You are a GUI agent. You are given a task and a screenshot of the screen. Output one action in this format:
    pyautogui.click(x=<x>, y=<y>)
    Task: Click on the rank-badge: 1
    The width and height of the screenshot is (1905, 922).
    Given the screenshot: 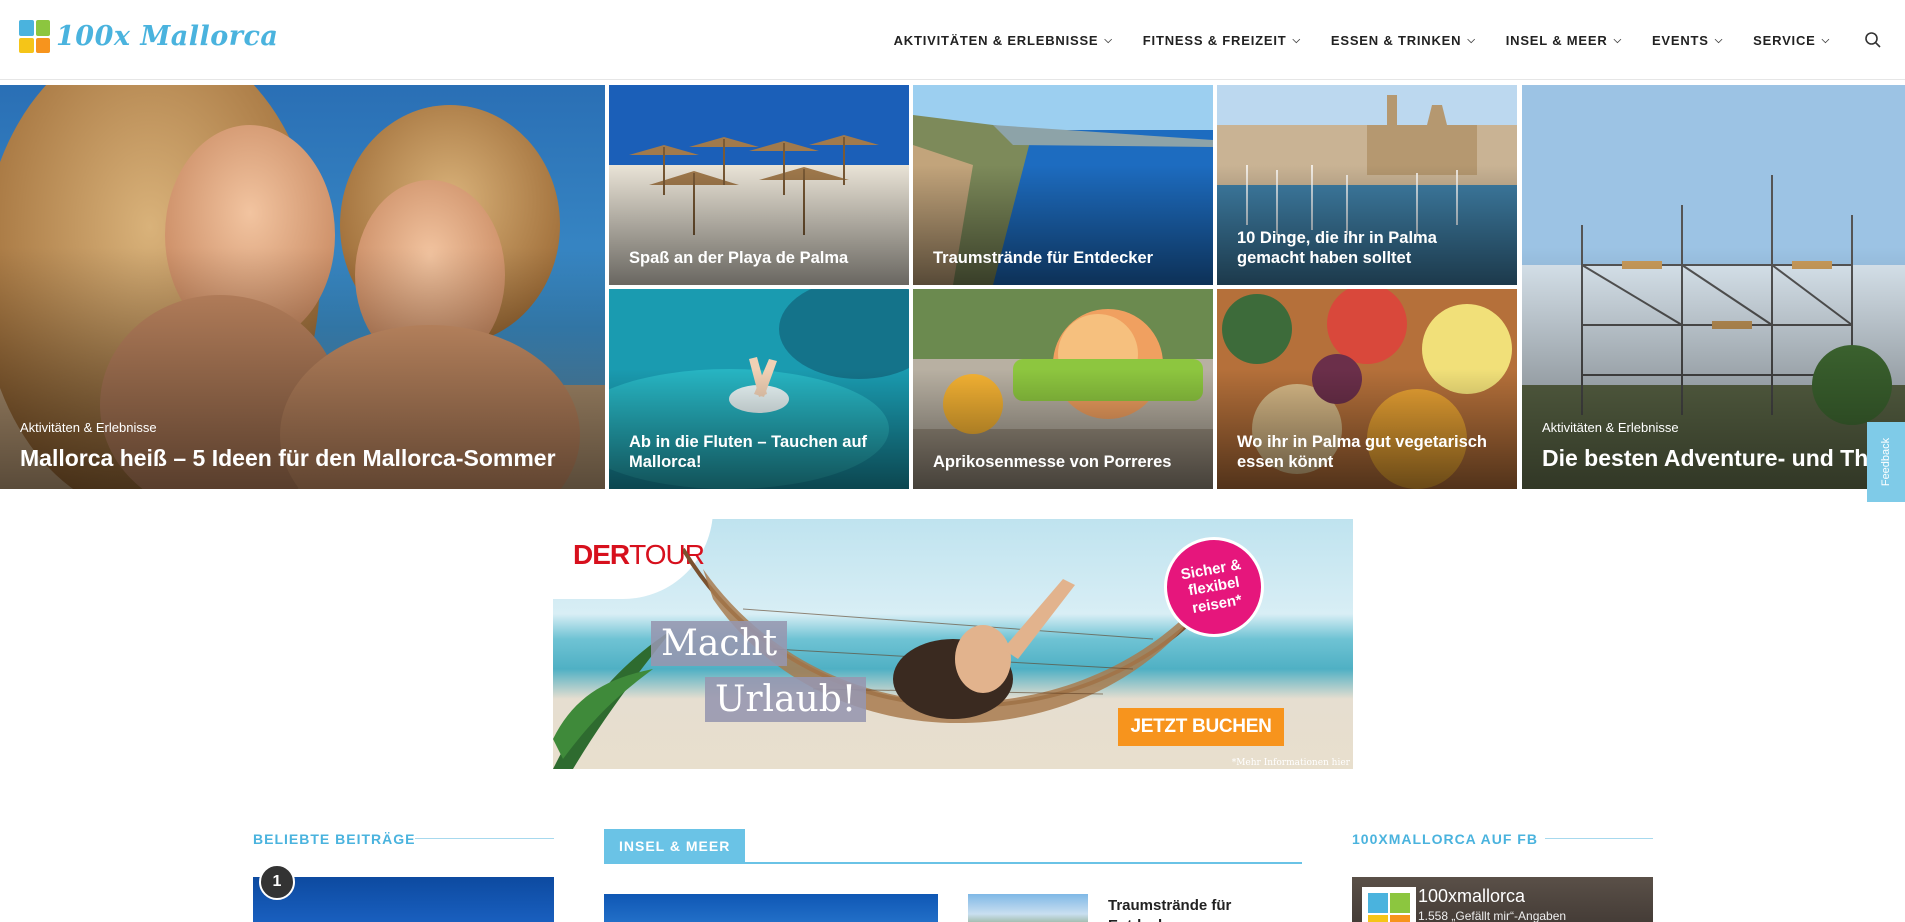 What is the action you would take?
    pyautogui.click(x=277, y=882)
    